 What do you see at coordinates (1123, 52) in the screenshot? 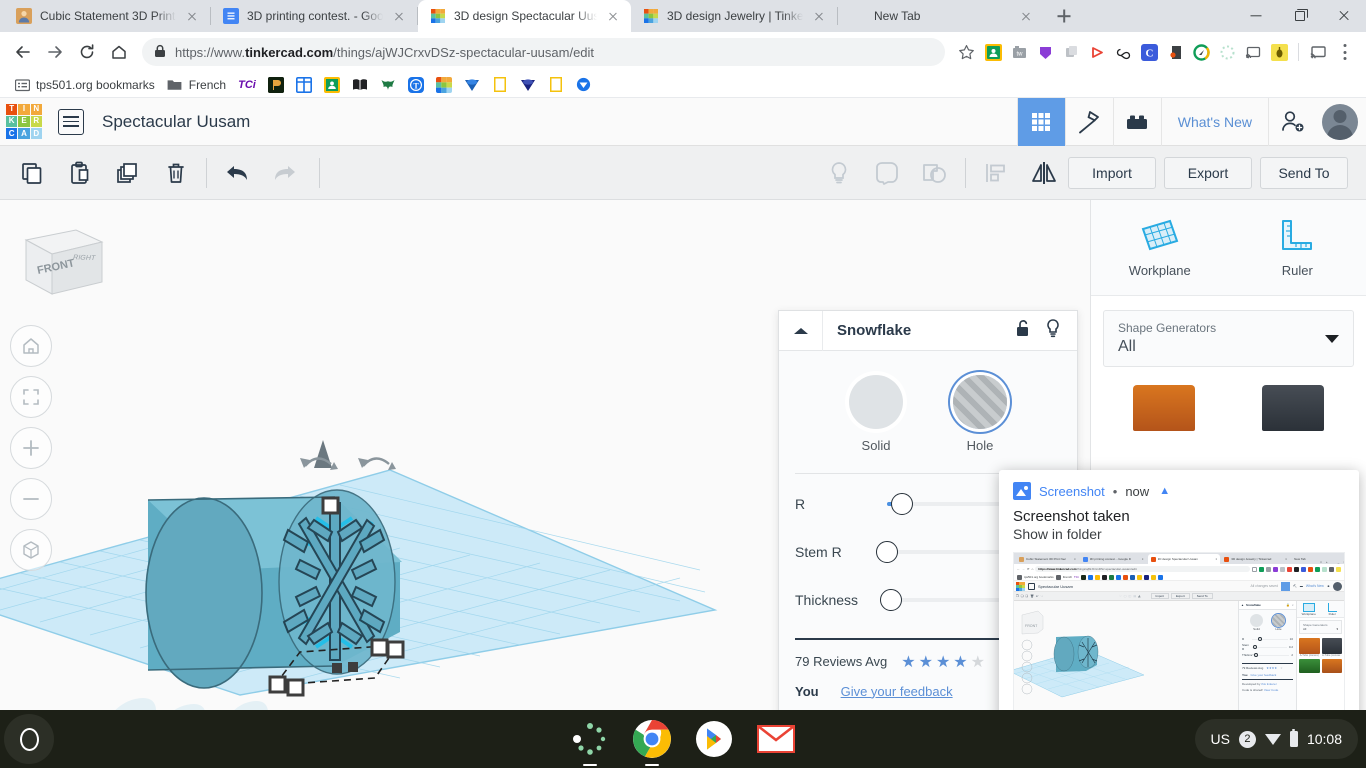
I see `infinity-extension-icon` at bounding box center [1123, 52].